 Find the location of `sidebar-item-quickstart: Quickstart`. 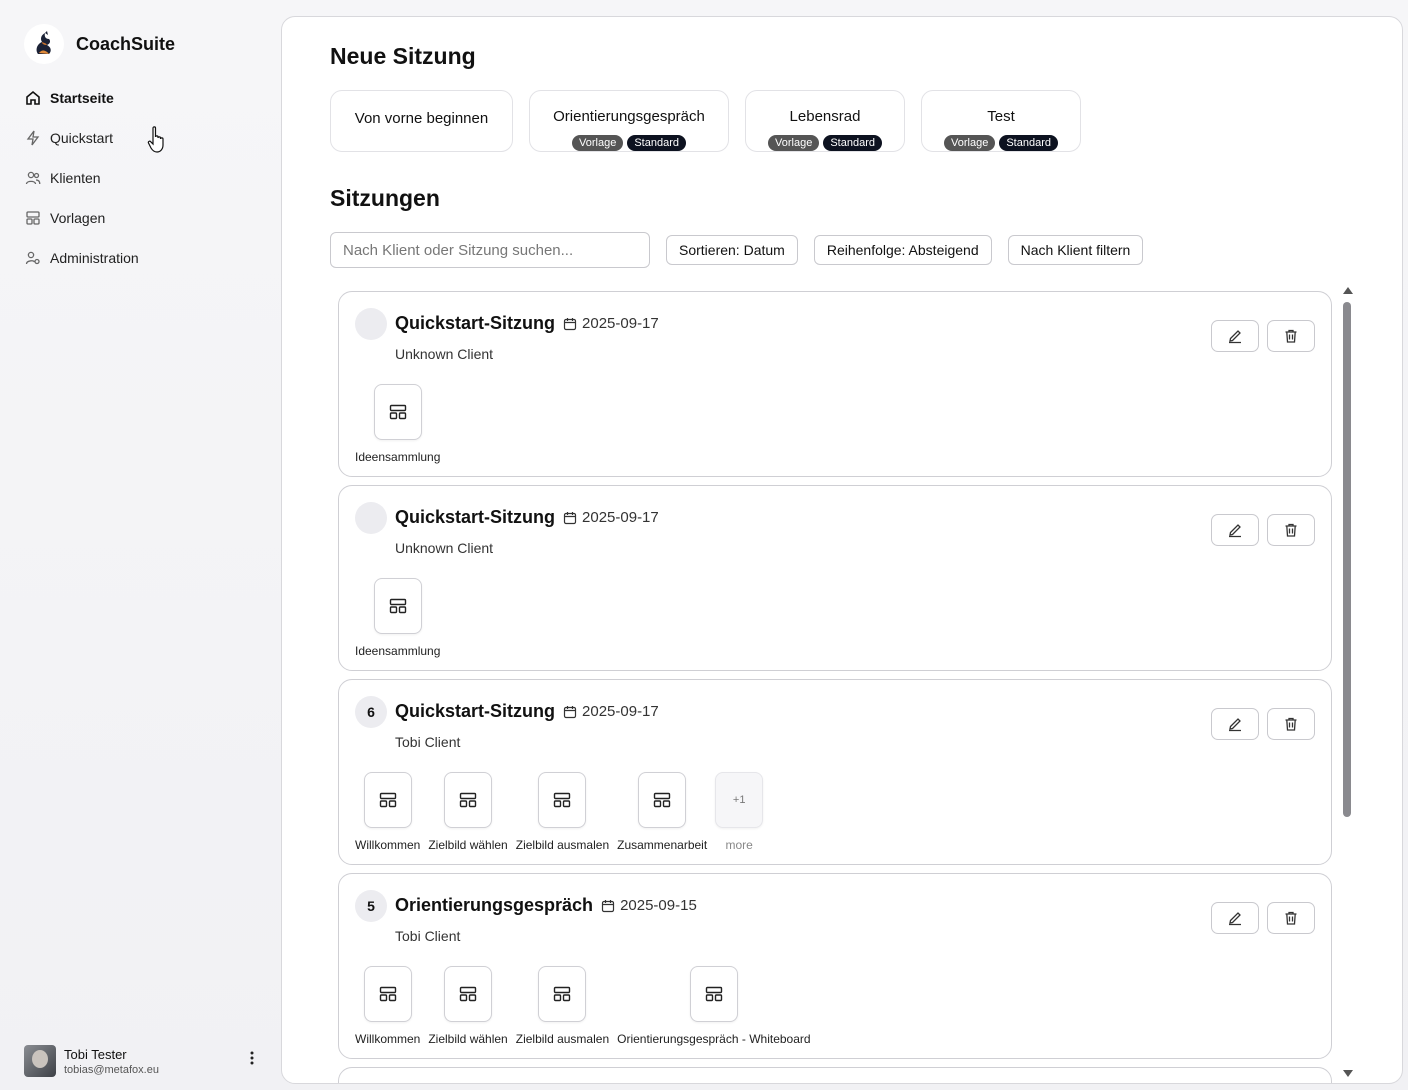

sidebar-item-quickstart: Quickstart is located at coordinates (139, 138).